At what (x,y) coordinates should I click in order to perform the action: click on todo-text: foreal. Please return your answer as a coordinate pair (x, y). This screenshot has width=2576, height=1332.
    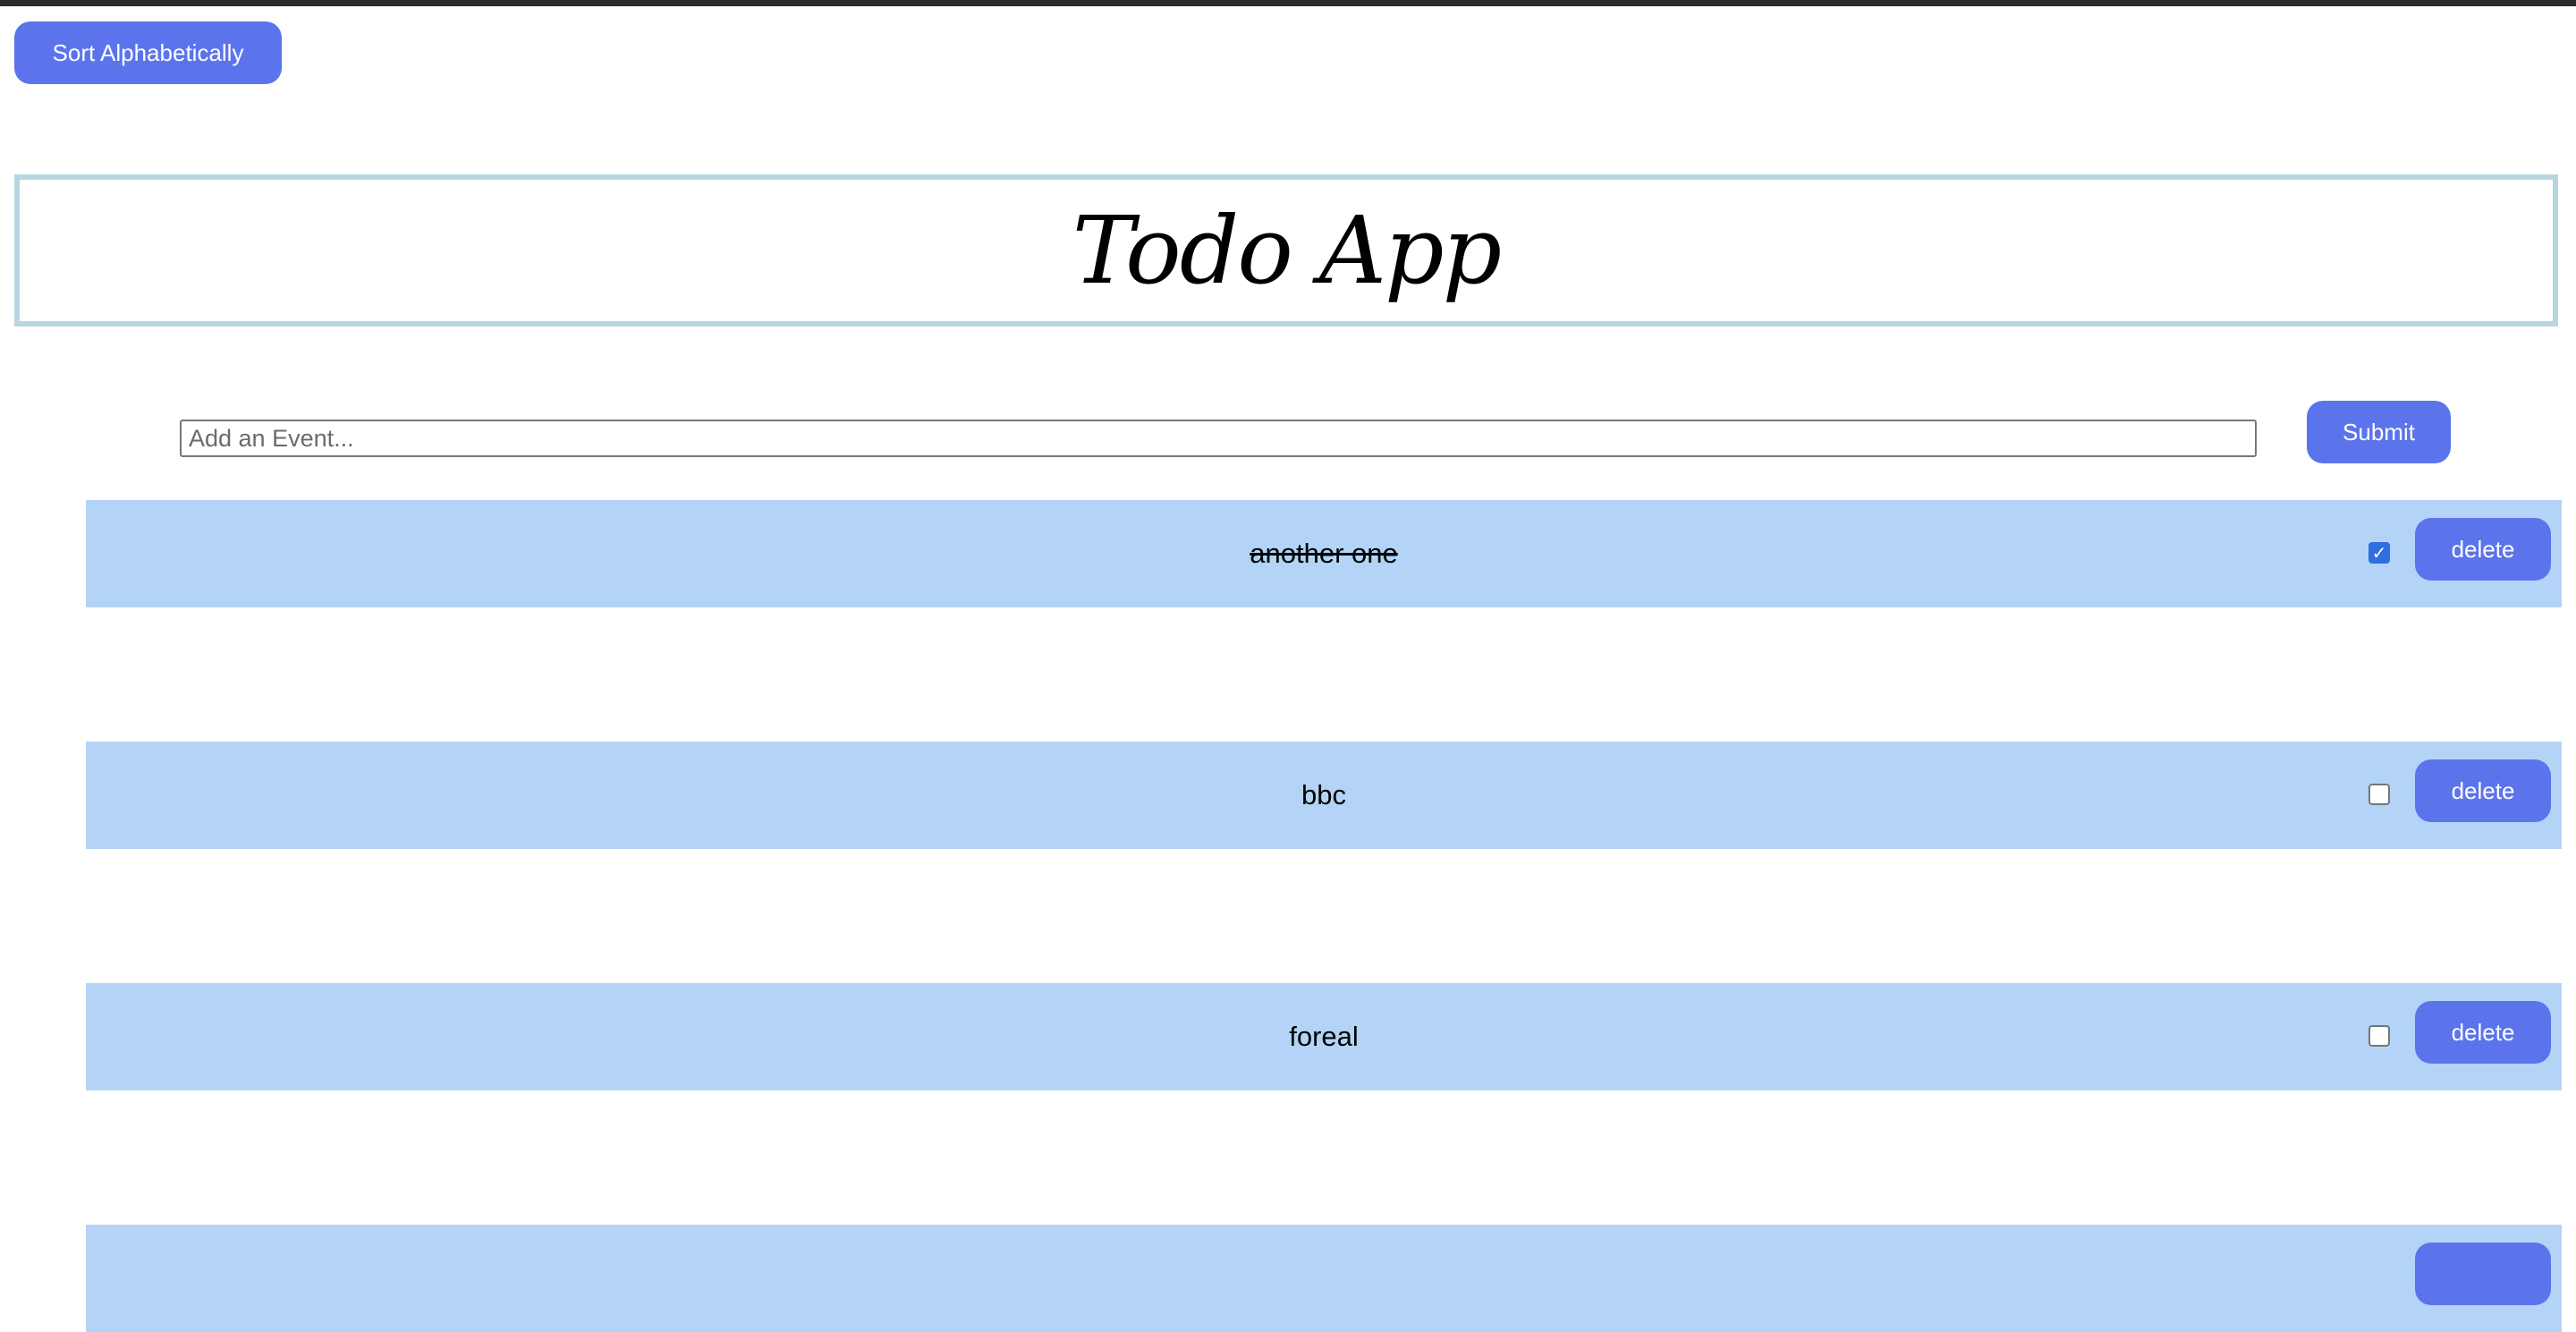
    Looking at the image, I should click on (1324, 1036).